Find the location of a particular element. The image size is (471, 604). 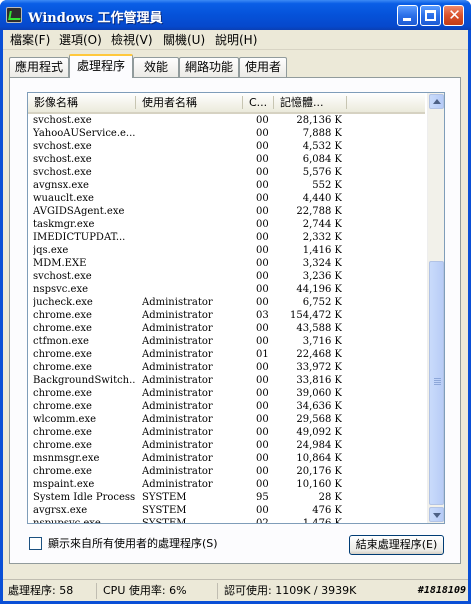

table-row: svchost.exe 00 6,084 K is located at coordinates (226, 159).